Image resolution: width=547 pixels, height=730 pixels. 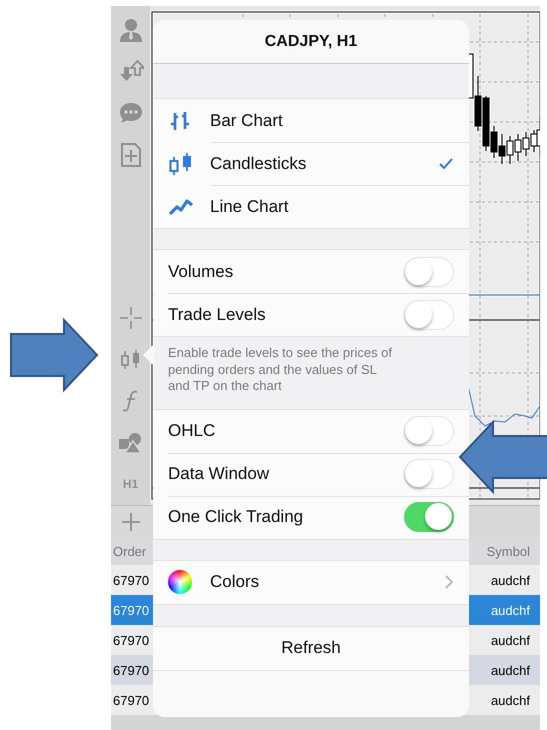 I want to click on refresh-button: Refresh, so click(x=311, y=648).